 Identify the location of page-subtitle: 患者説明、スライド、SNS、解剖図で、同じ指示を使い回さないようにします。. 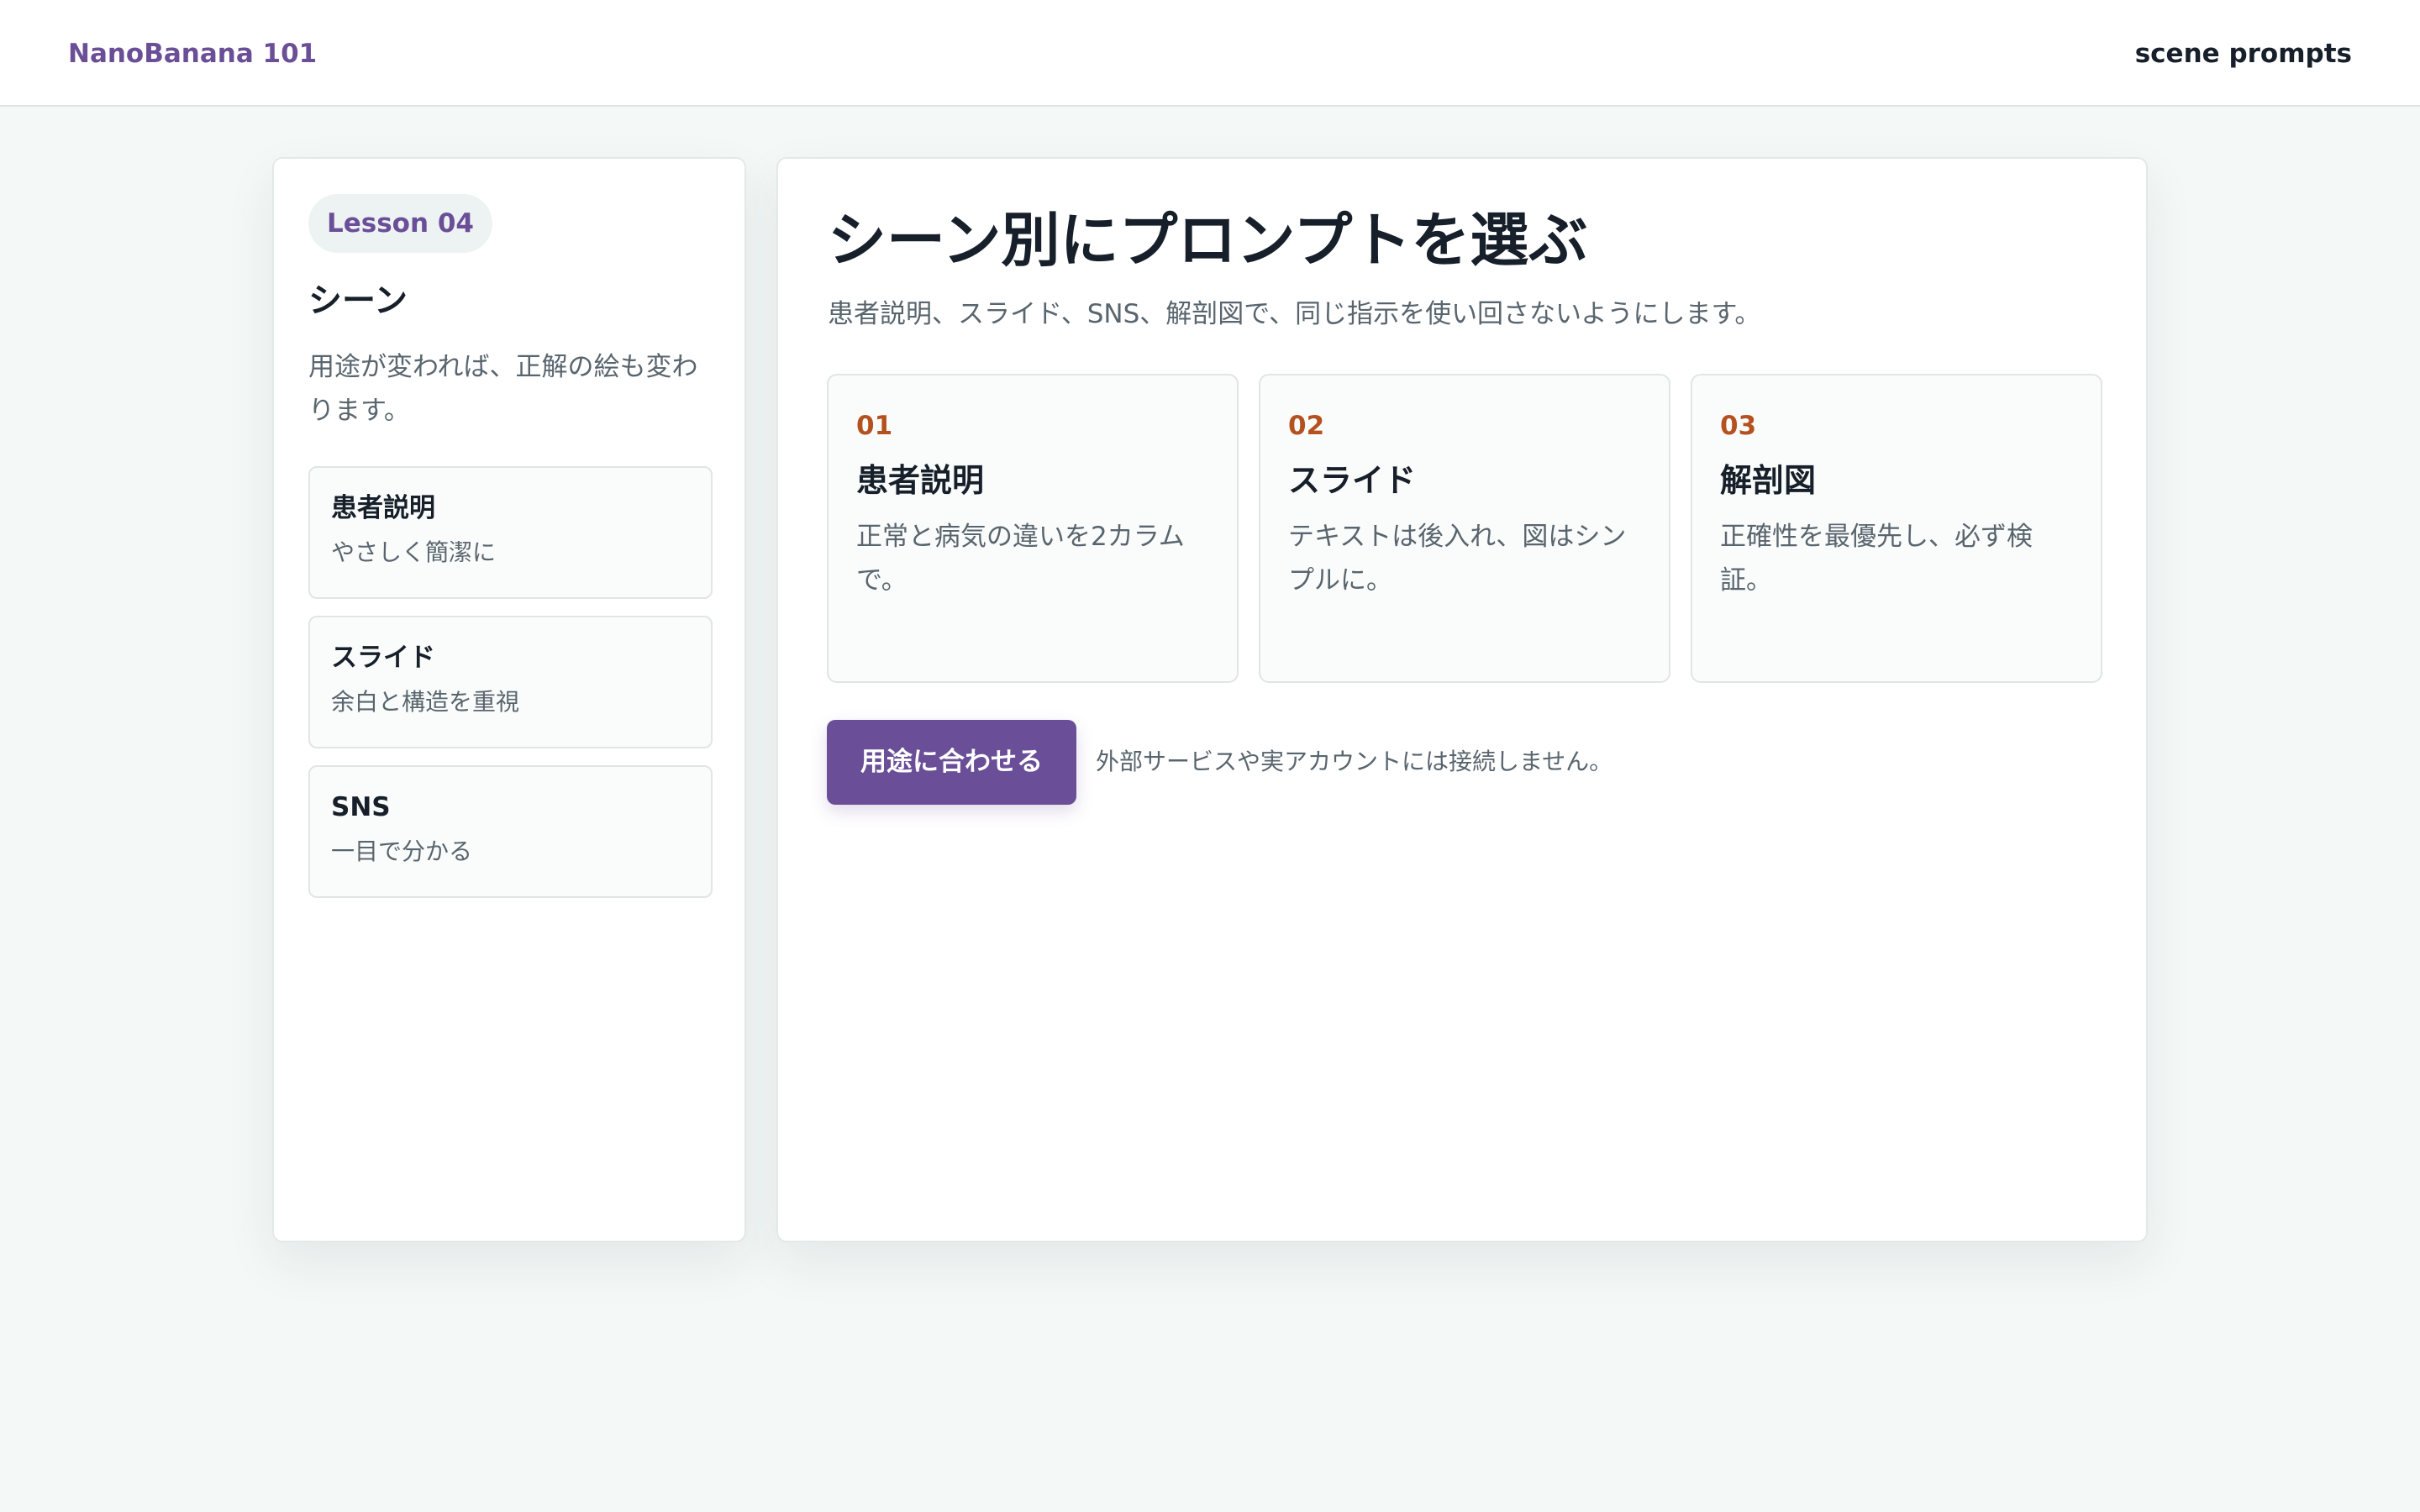
(1294, 314).